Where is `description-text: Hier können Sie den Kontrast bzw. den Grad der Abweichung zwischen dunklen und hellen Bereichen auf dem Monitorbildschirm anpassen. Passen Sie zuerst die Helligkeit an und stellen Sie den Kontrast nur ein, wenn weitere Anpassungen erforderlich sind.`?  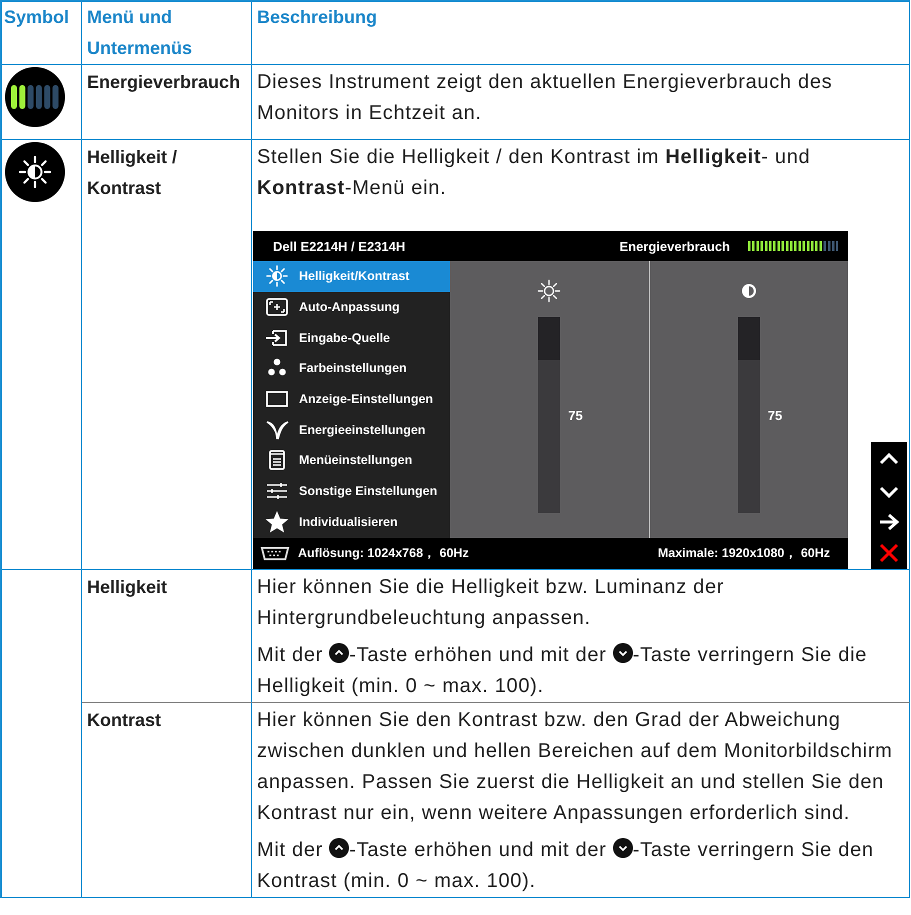 description-text: Hier können Sie den Kontrast bzw. den Grad der Abweichung zwischen dunklen und hellen Bereichen auf dem Monitorbildschirm anpassen. Passen Sie zuerst die Helligkeit an und stellen Sie den Kontrast nur ein, wenn weitere Anpassungen erforderlich sind. is located at coordinates (575, 766).